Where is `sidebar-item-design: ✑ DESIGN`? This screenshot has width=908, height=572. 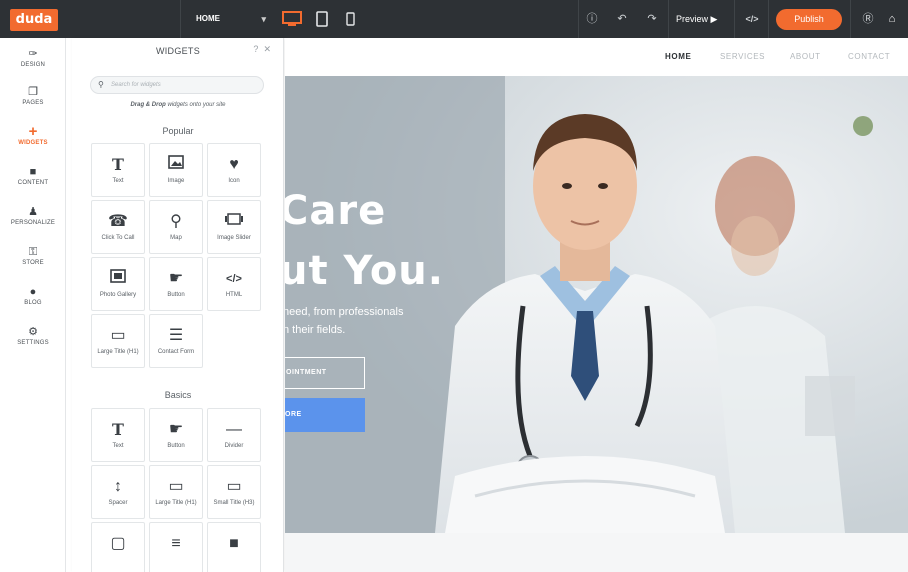 sidebar-item-design: ✑ DESIGN is located at coordinates (33, 61).